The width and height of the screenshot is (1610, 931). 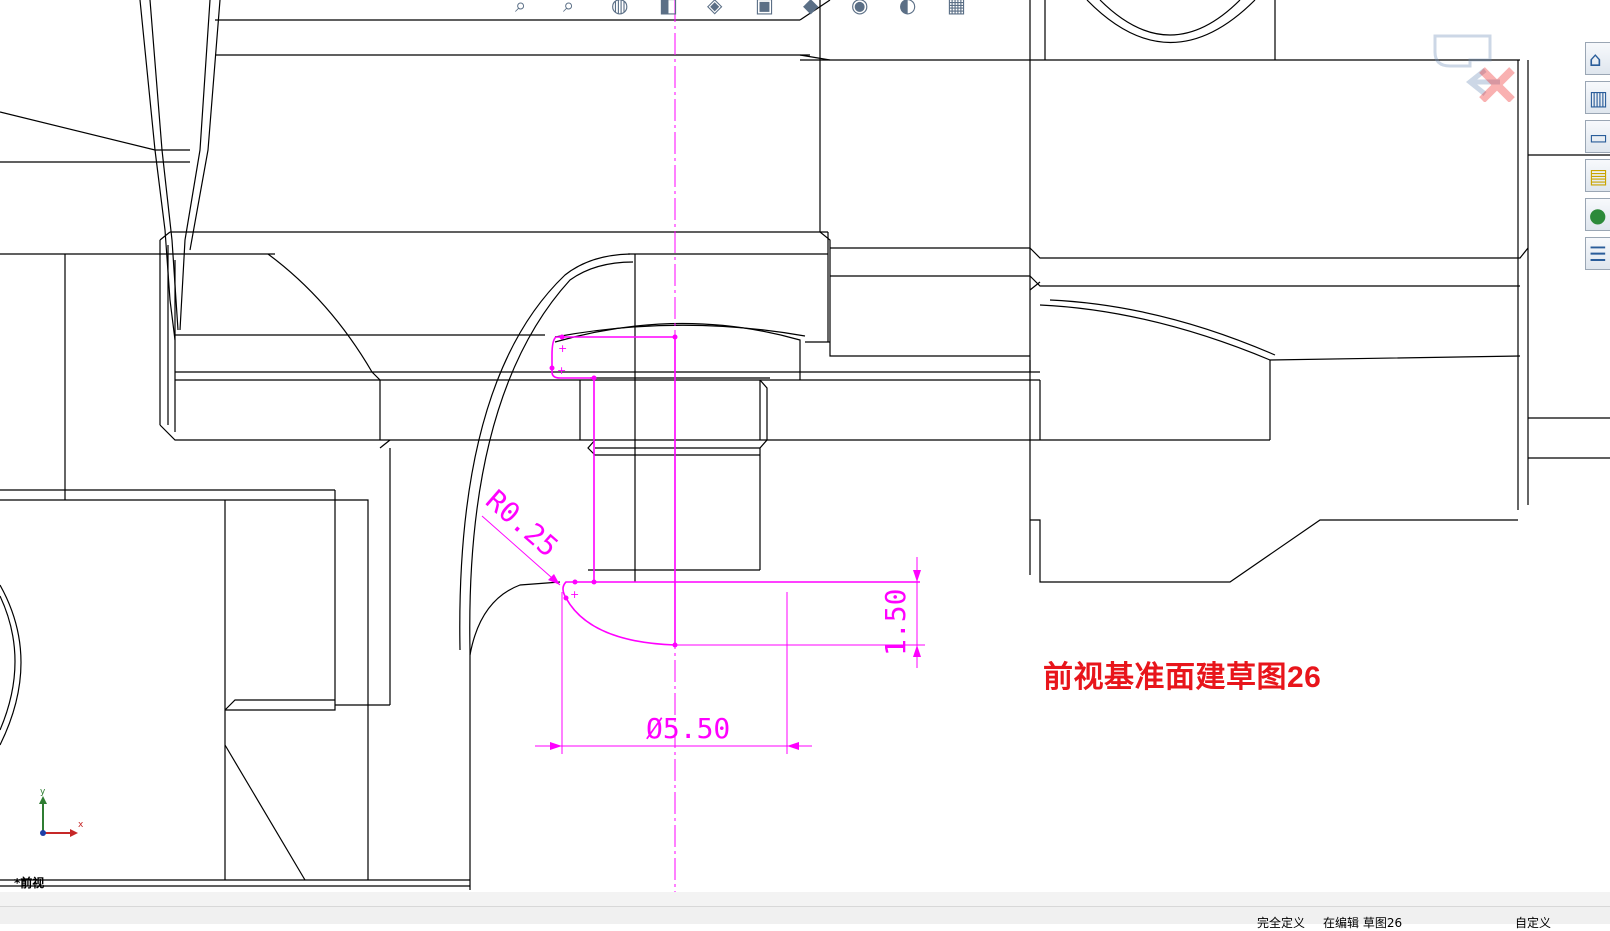 I want to click on apply-scene-icon: ◐, so click(x=914, y=8).